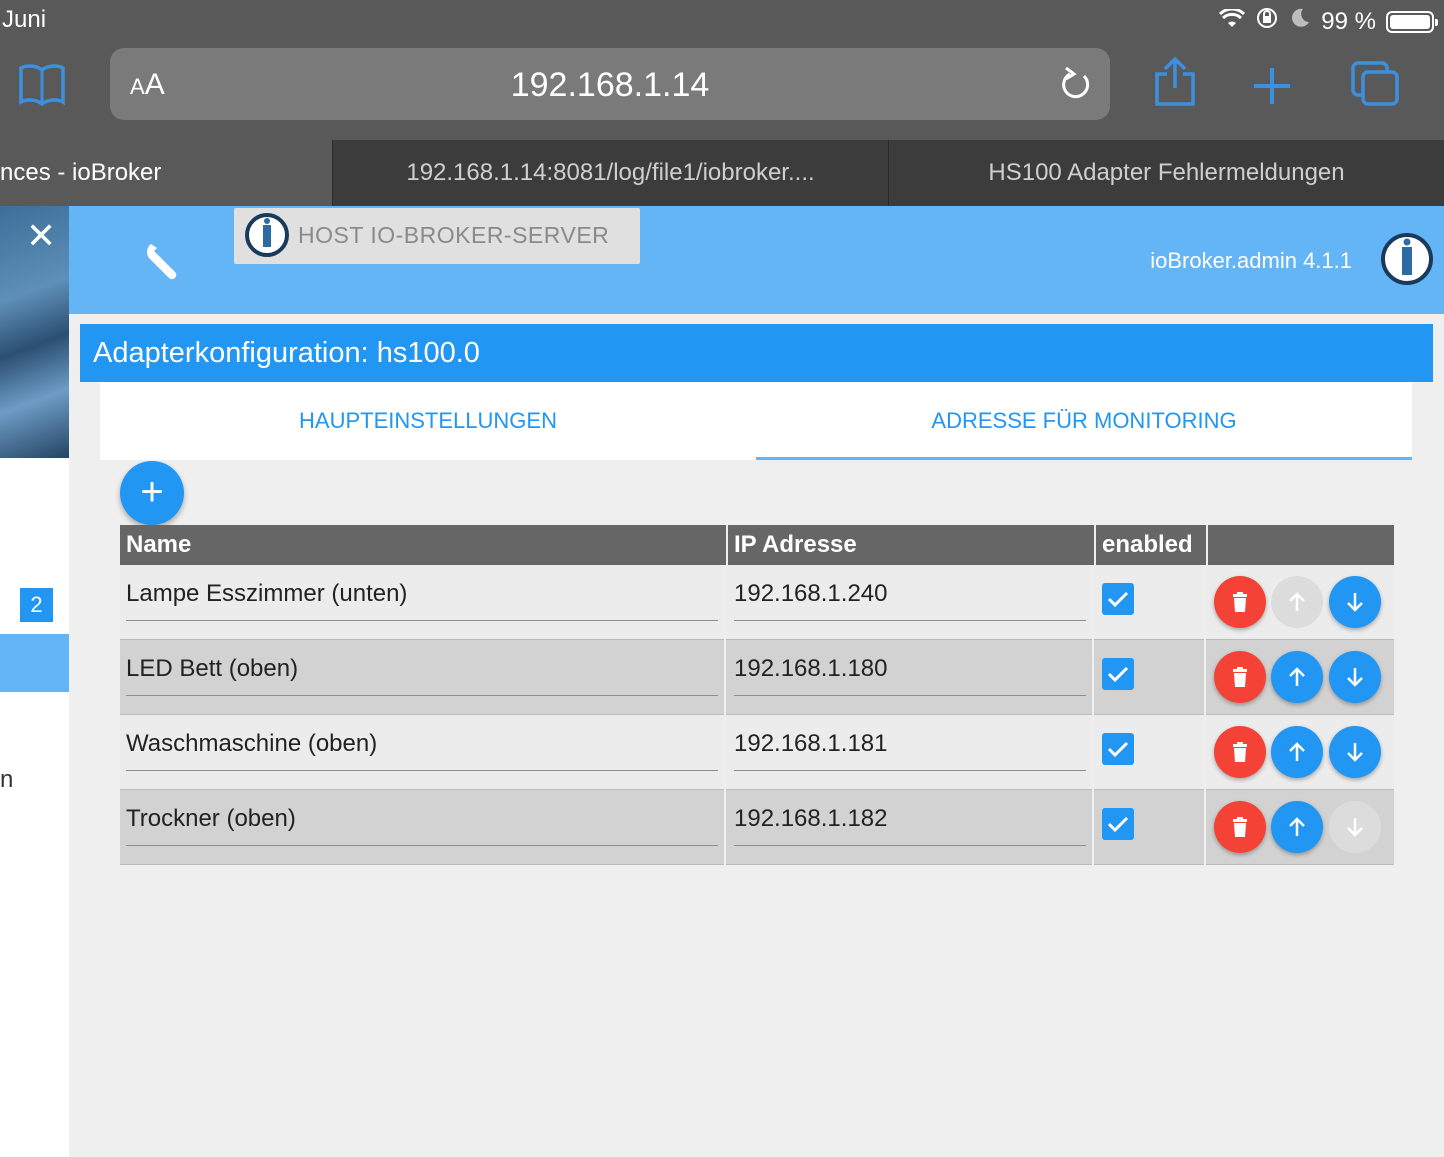 The width and height of the screenshot is (1444, 1157). I want to click on url-text: 192.168.1.14, so click(610, 85).